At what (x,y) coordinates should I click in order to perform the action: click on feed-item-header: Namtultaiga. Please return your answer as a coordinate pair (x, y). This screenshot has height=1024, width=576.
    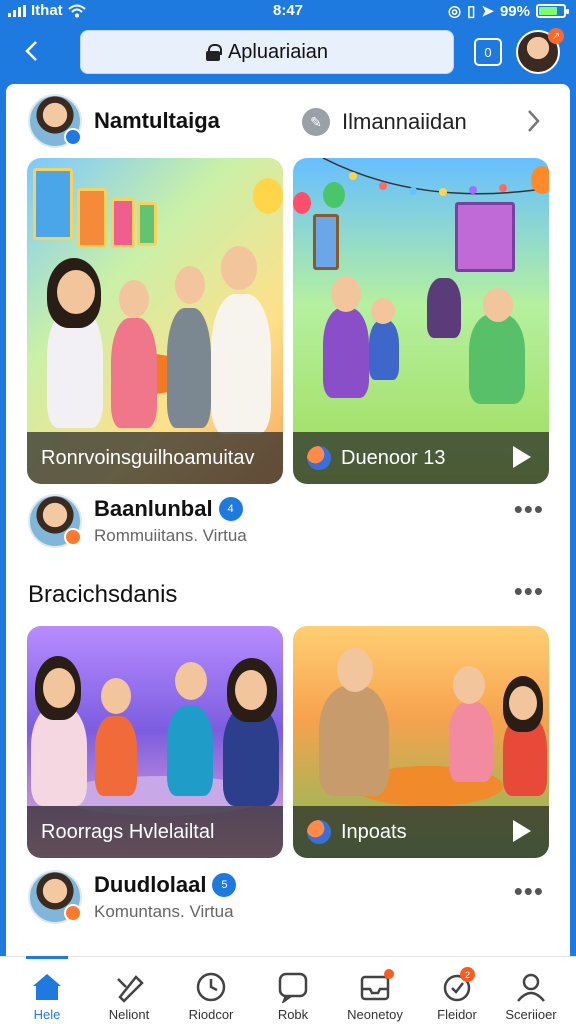
    Looking at the image, I should click on (124, 121).